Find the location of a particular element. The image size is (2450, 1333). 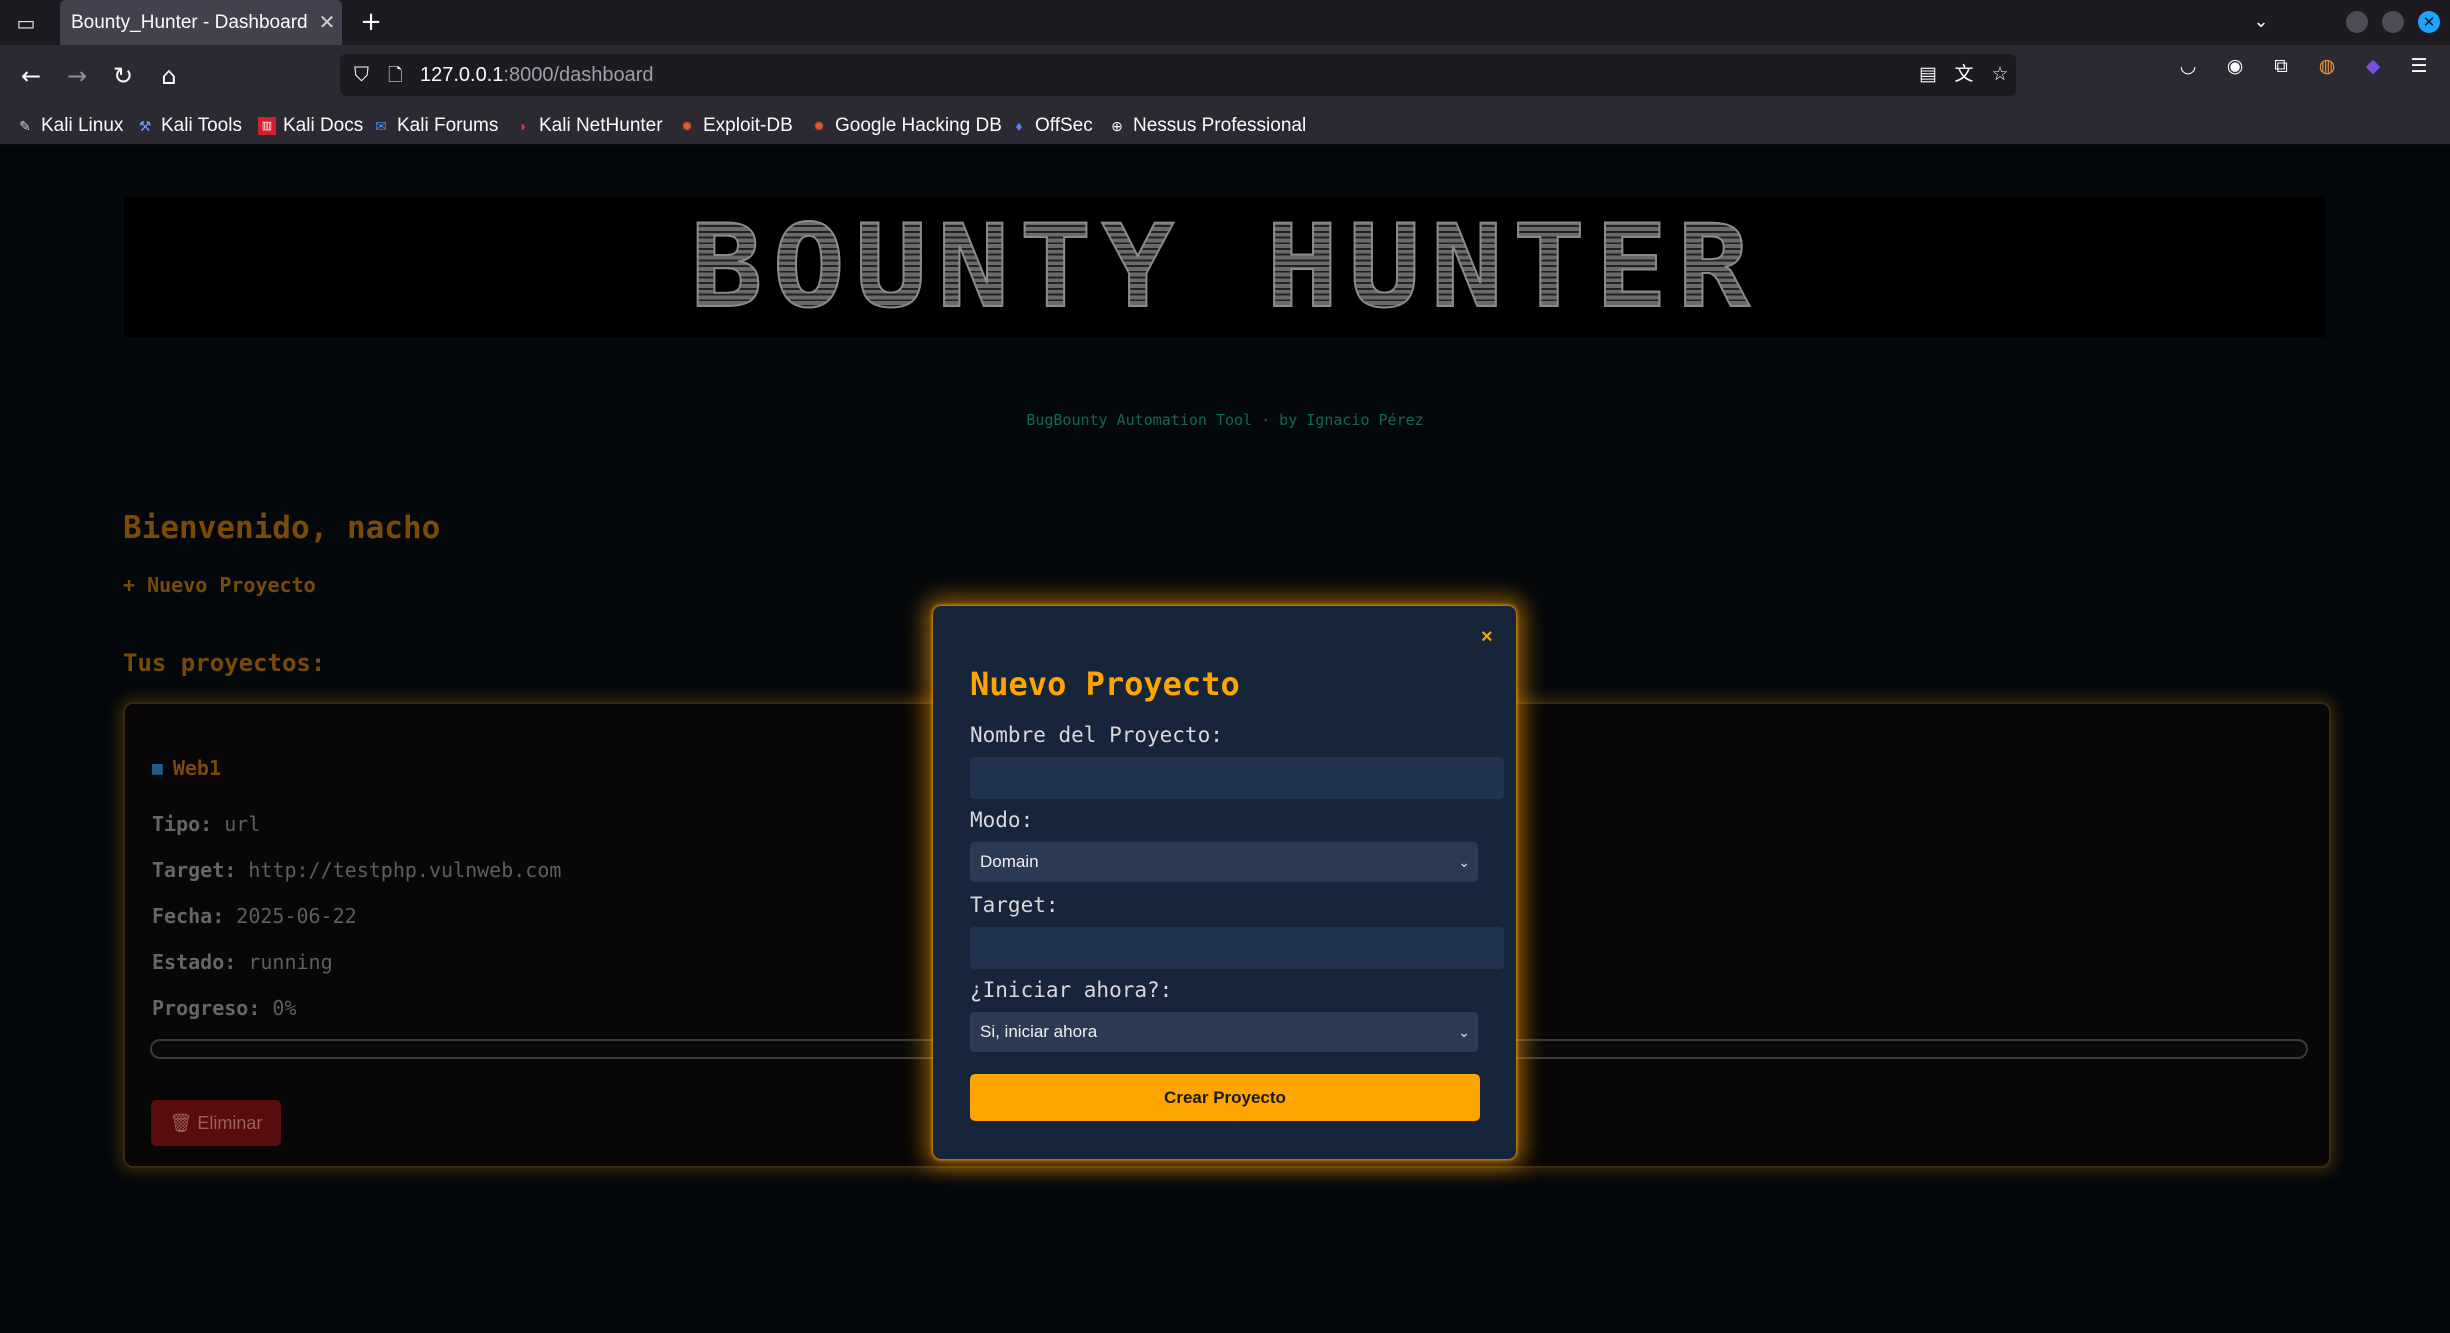

bookmark-kali-tools: ⚒ Kali Tools is located at coordinates (189, 126).